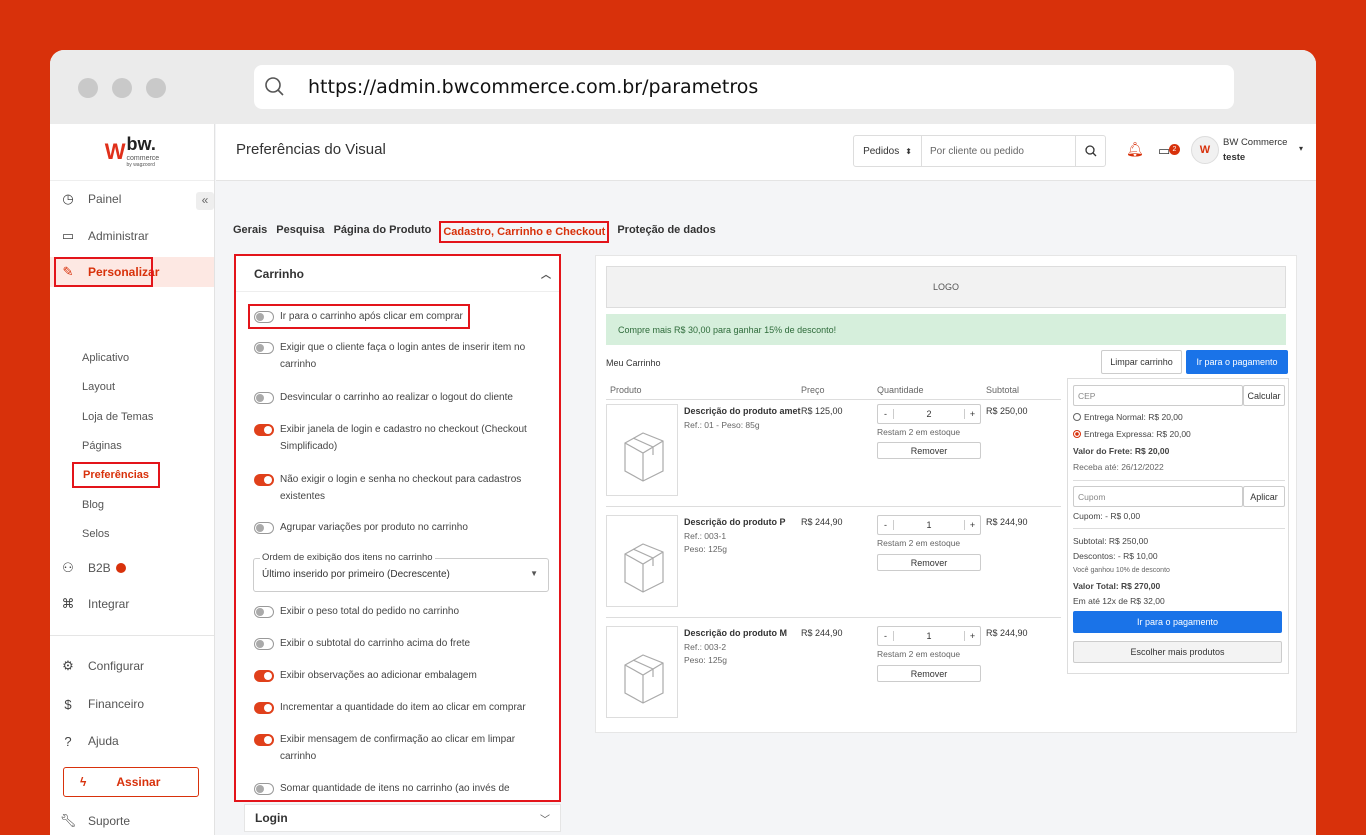  Describe the element at coordinates (1205, 150) in the screenshot. I see `avatar: W` at that location.